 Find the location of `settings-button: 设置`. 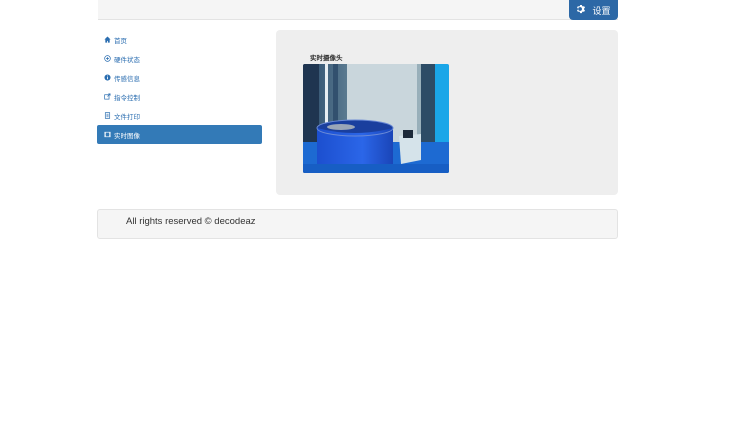

settings-button: 设置 is located at coordinates (593, 10).